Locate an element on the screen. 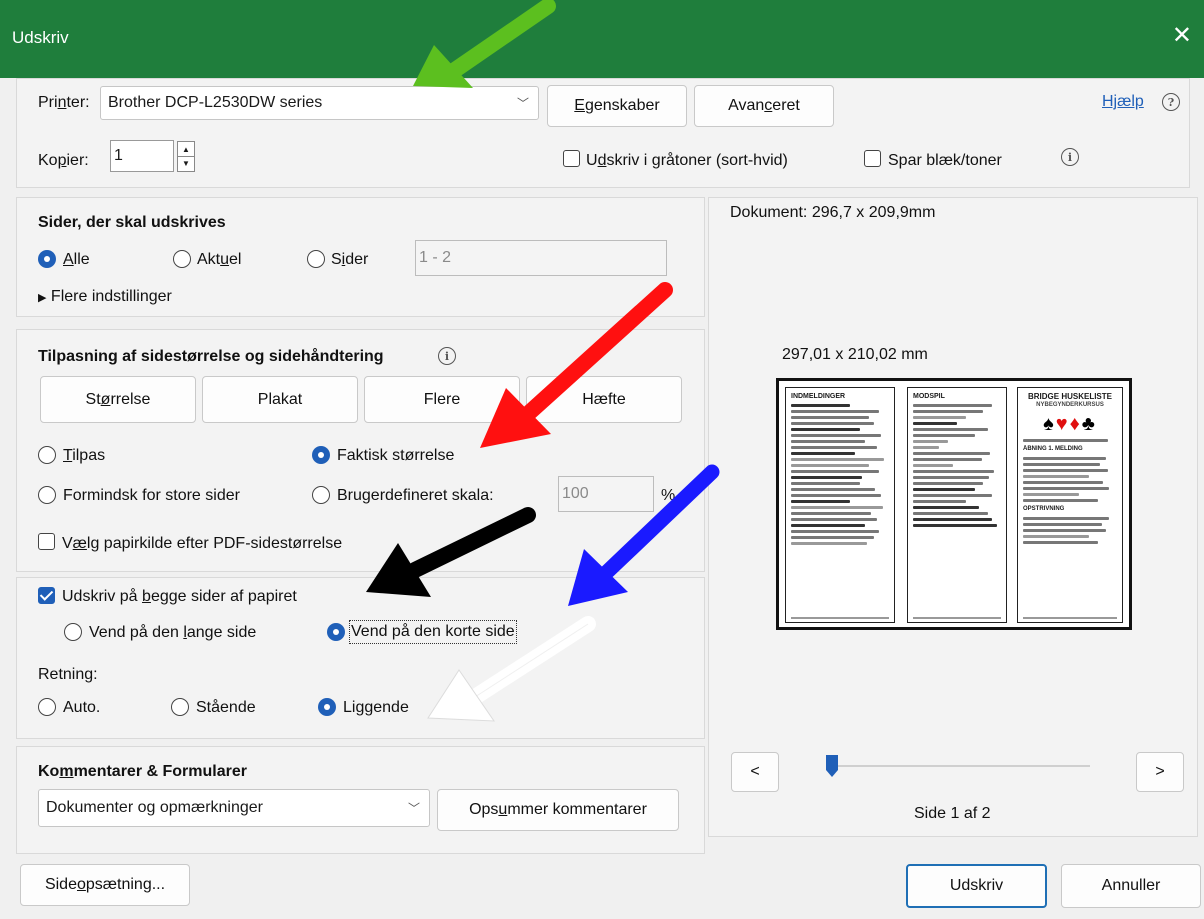  blue-arrow-icon is located at coordinates (644, 535).